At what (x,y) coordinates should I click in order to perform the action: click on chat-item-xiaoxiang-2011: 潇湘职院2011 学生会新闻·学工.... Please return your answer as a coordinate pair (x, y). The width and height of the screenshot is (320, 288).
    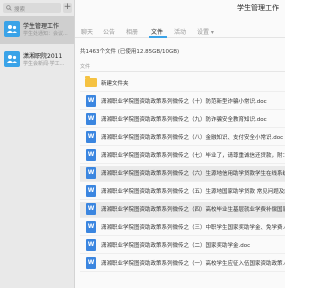
    Looking at the image, I should click on (37, 60).